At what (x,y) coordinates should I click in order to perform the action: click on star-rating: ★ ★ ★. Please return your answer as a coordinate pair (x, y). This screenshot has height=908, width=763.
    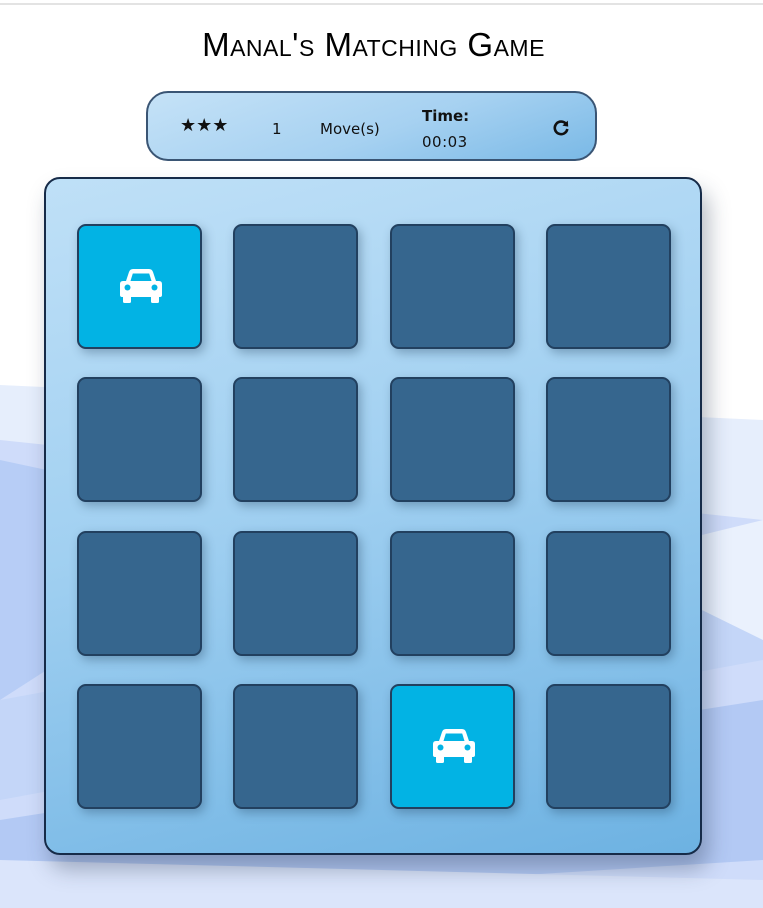
    Looking at the image, I should click on (204, 126).